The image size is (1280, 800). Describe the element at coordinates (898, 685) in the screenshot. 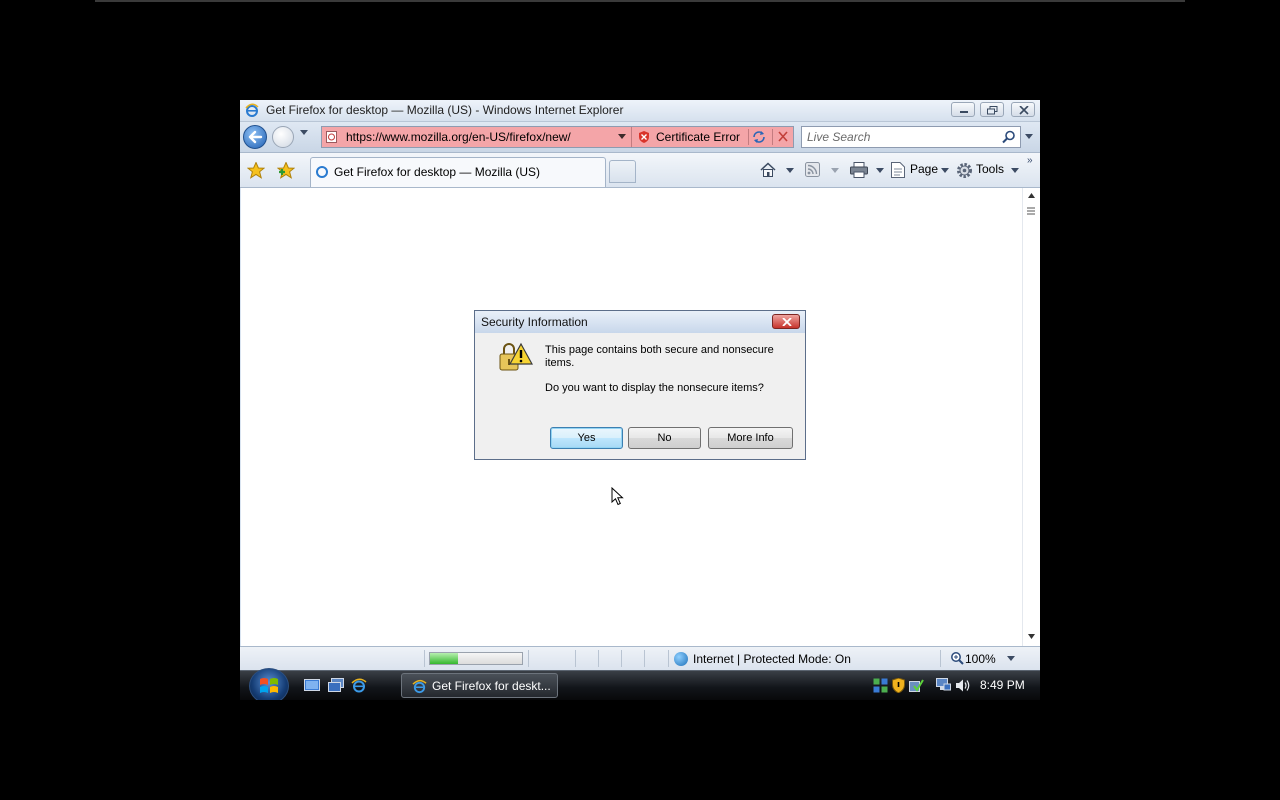

I see `security-center-shield-icon` at that location.